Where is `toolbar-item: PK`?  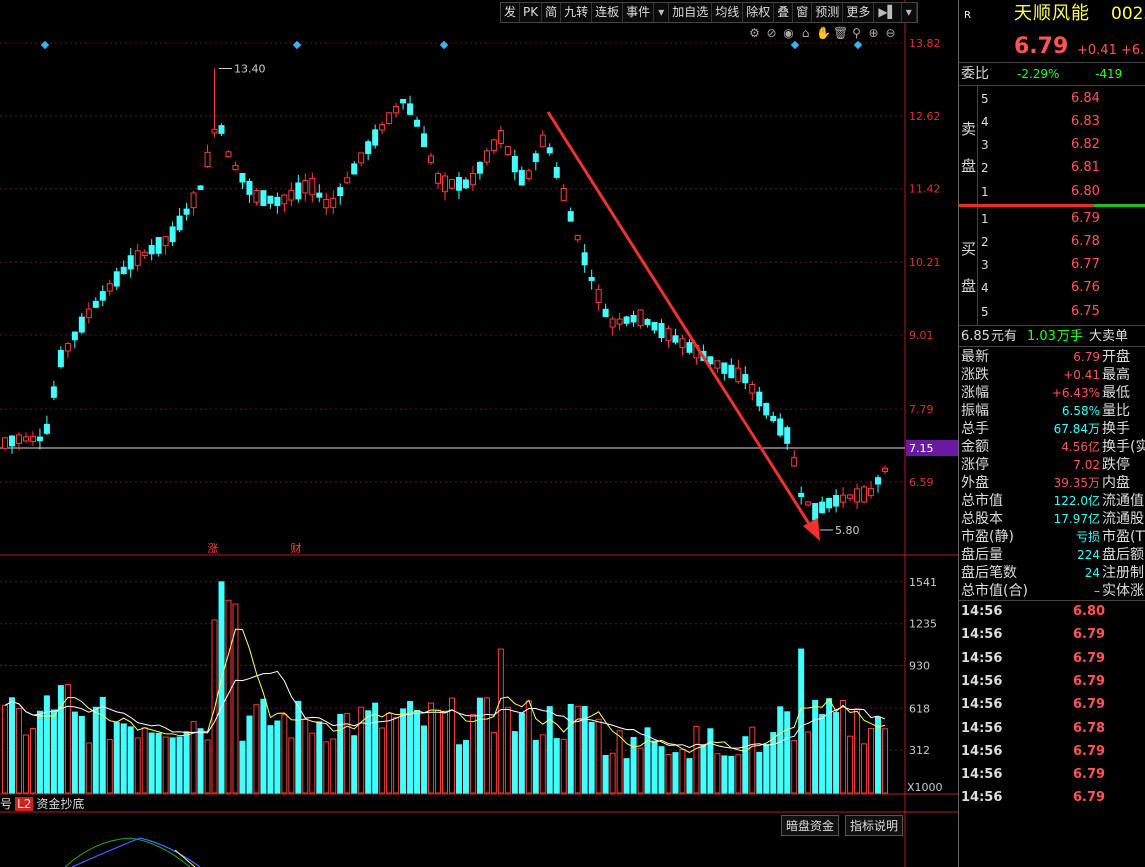
toolbar-item: PK is located at coordinates (531, 12).